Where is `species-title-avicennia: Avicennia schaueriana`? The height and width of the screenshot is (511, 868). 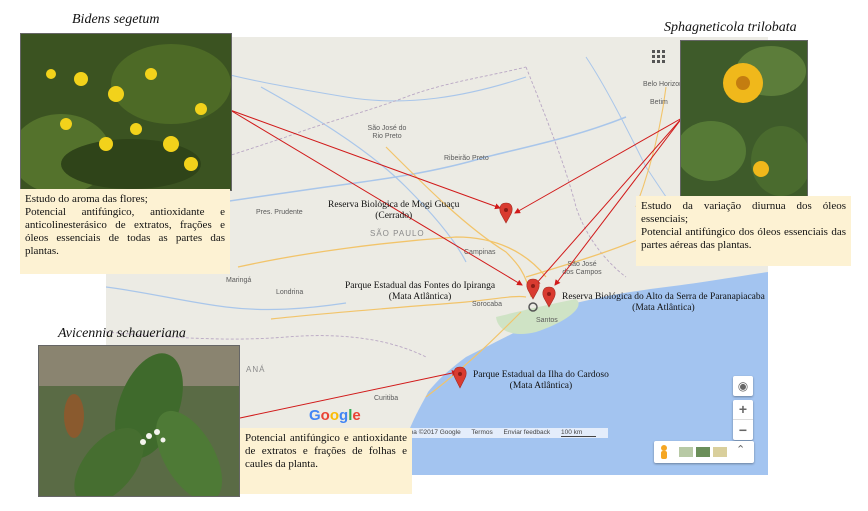
species-title-avicennia: Avicennia schaueriana is located at coordinates (122, 333).